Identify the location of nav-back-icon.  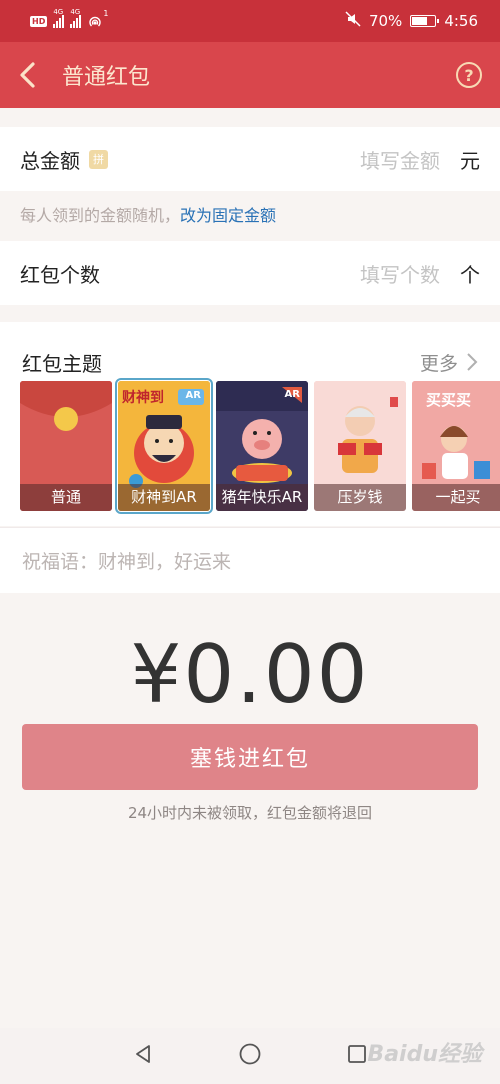
(143, 1056).